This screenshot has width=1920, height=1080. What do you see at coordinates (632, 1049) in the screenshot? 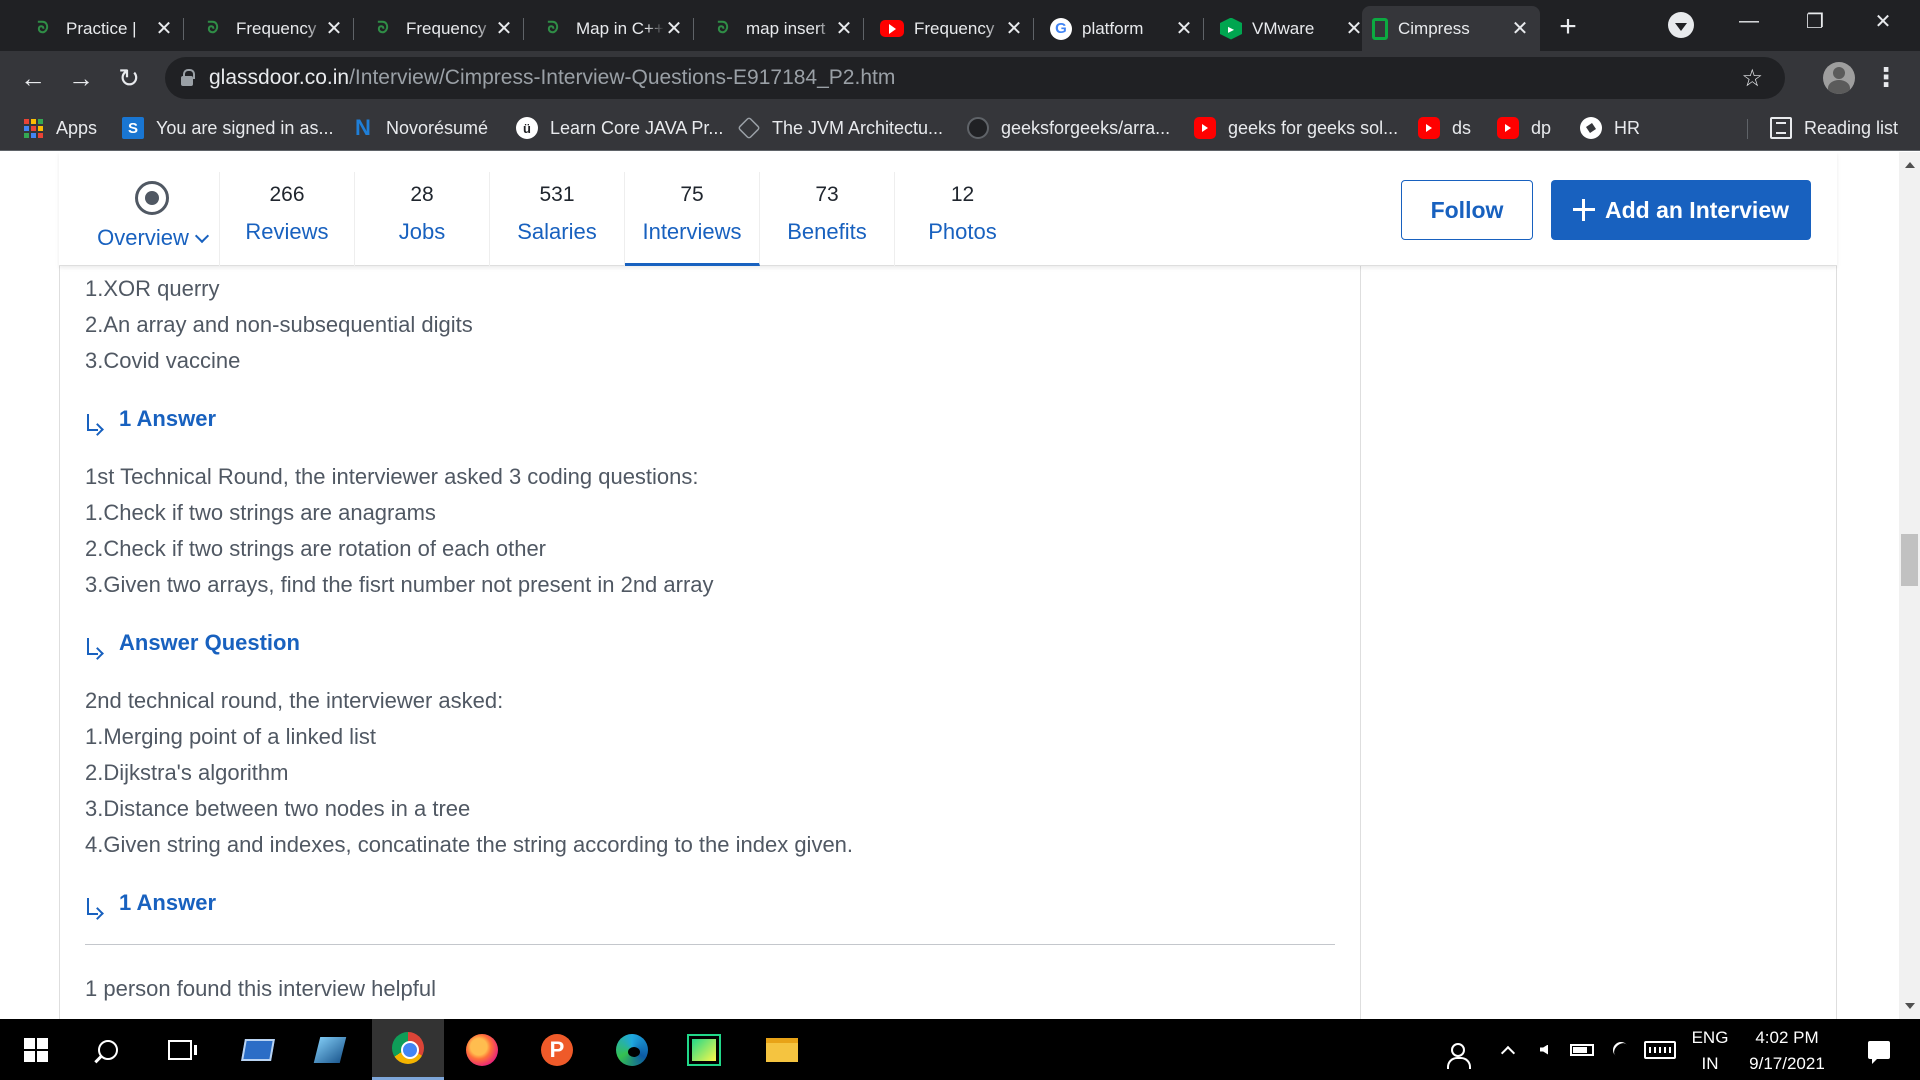
I see `taskbar-app-edge` at bounding box center [632, 1049].